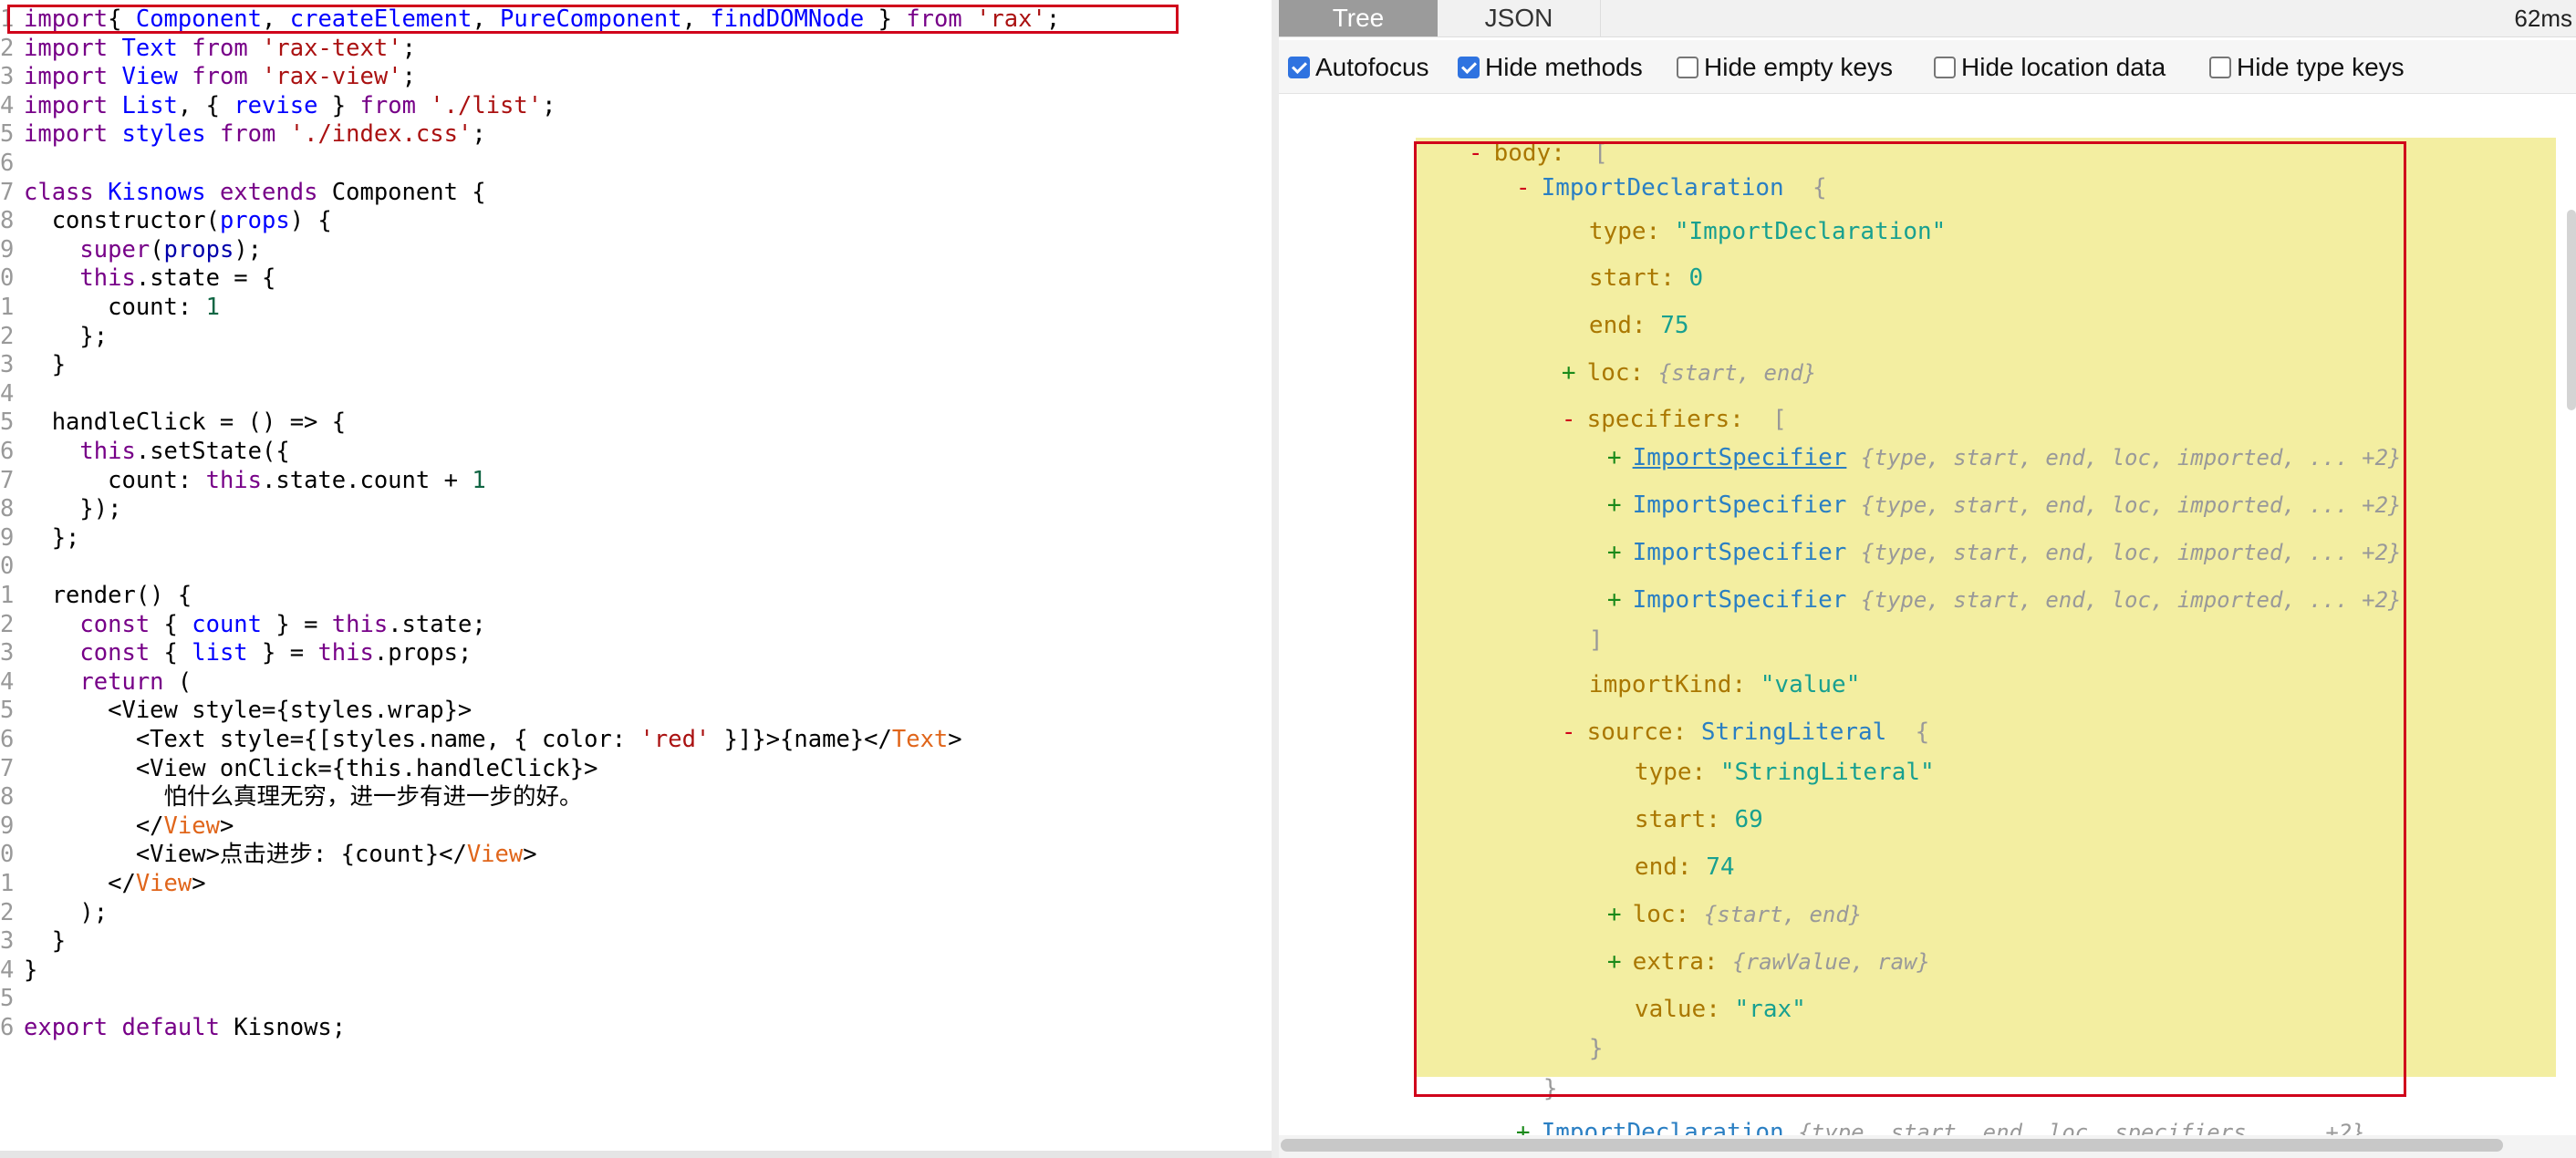 Image resolution: width=2576 pixels, height=1158 pixels. Describe the element at coordinates (185, 422) in the screenshot. I see `code-text: handleClick = () => {` at that location.